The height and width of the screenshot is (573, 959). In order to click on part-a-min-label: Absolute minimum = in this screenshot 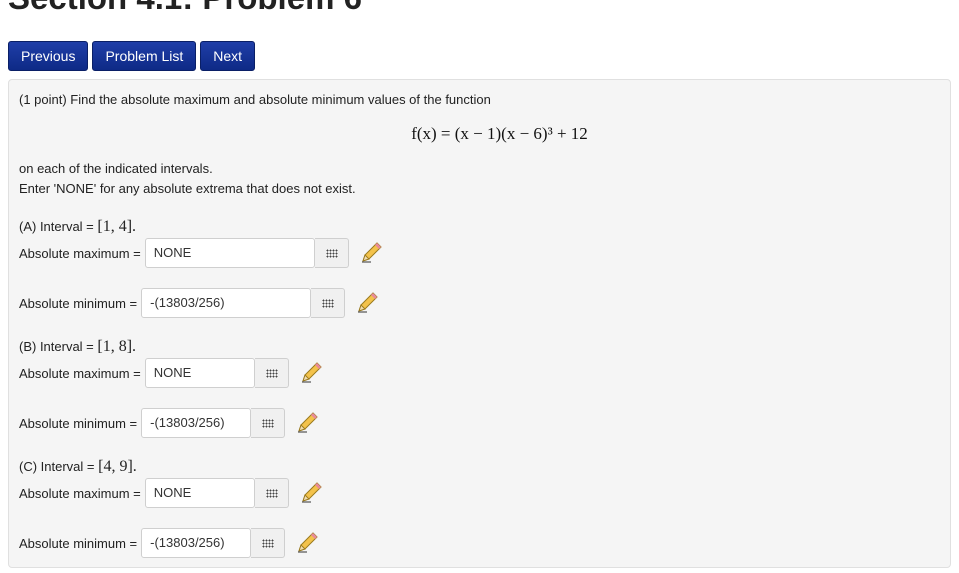, I will do `click(78, 303)`.